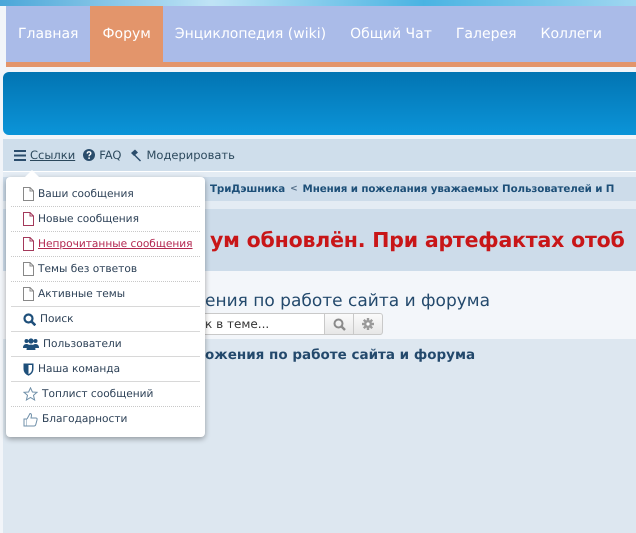 This screenshot has height=533, width=636. Describe the element at coordinates (85, 419) in the screenshot. I see `menu-item: Благодарности` at that location.